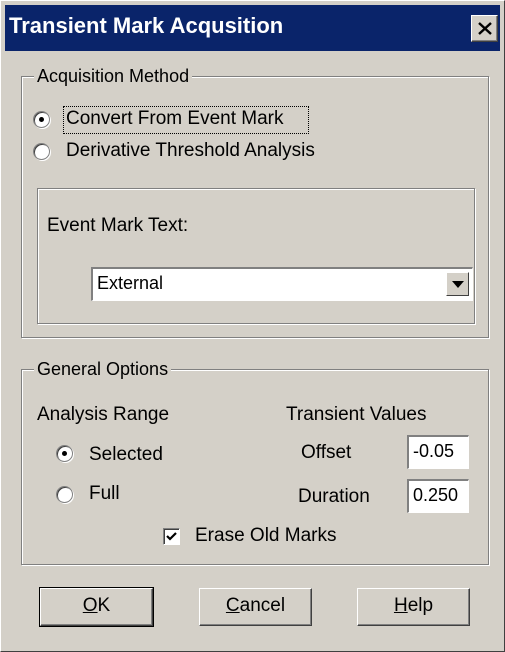  Describe the element at coordinates (326, 452) in the screenshot. I see `offset-label: Offset` at that location.